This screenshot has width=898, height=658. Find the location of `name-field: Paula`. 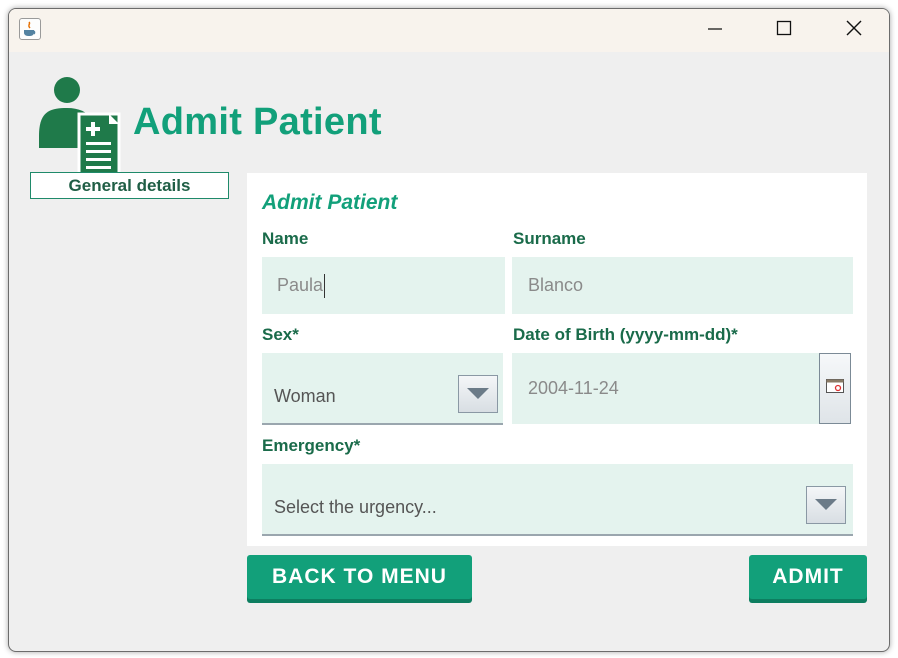

name-field: Paula is located at coordinates (383, 285).